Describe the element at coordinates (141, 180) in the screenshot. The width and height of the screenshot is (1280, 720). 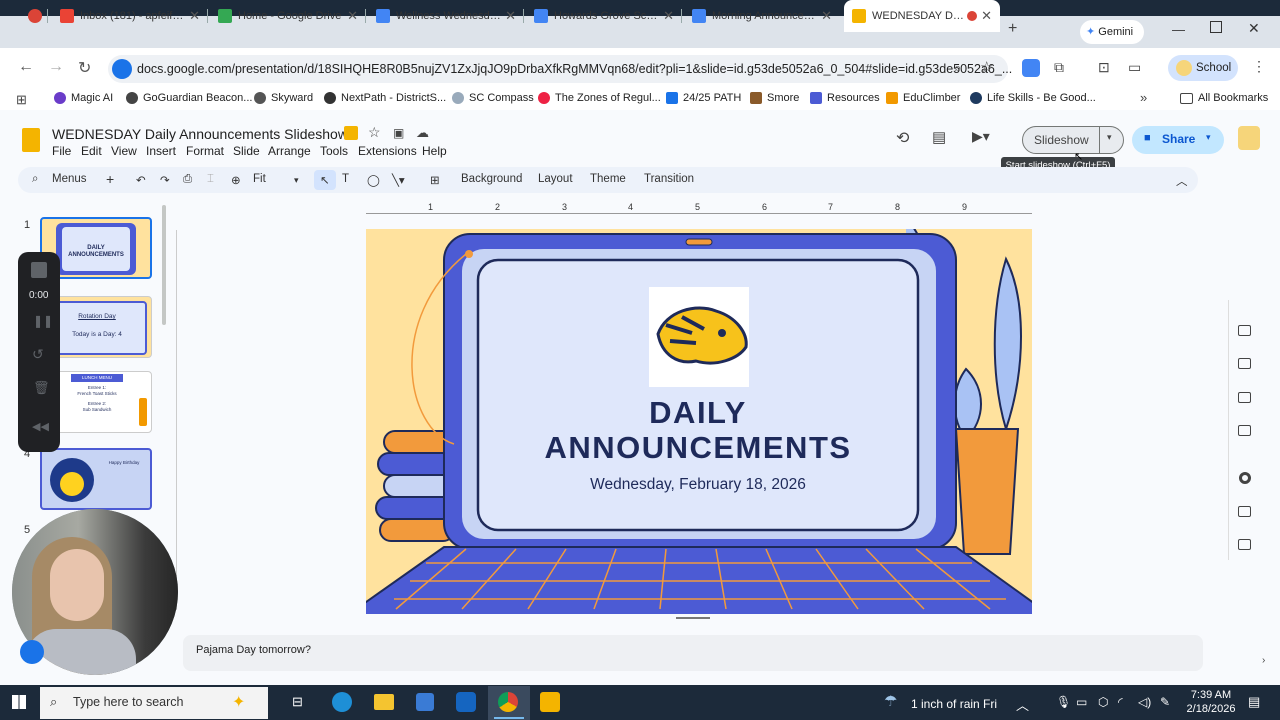
I see `undo-icon: ↶` at that location.